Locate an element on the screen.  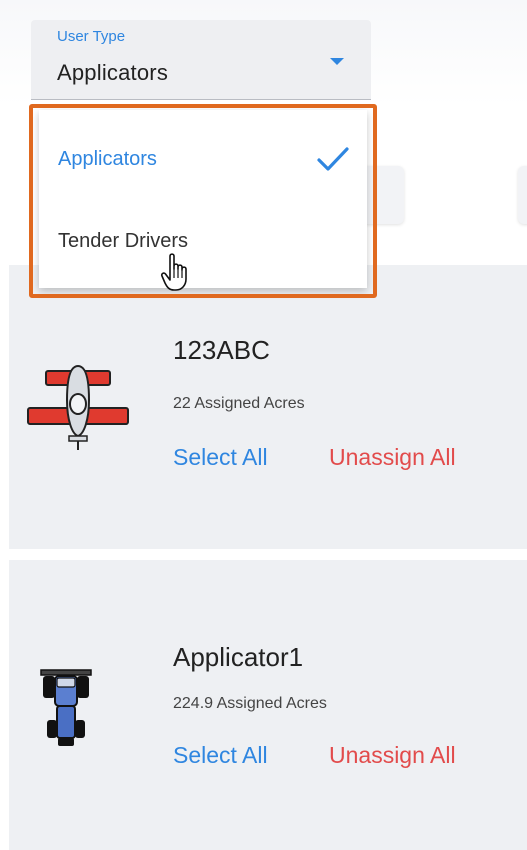
user-type-select: User Type Applicators is located at coordinates (201, 60).